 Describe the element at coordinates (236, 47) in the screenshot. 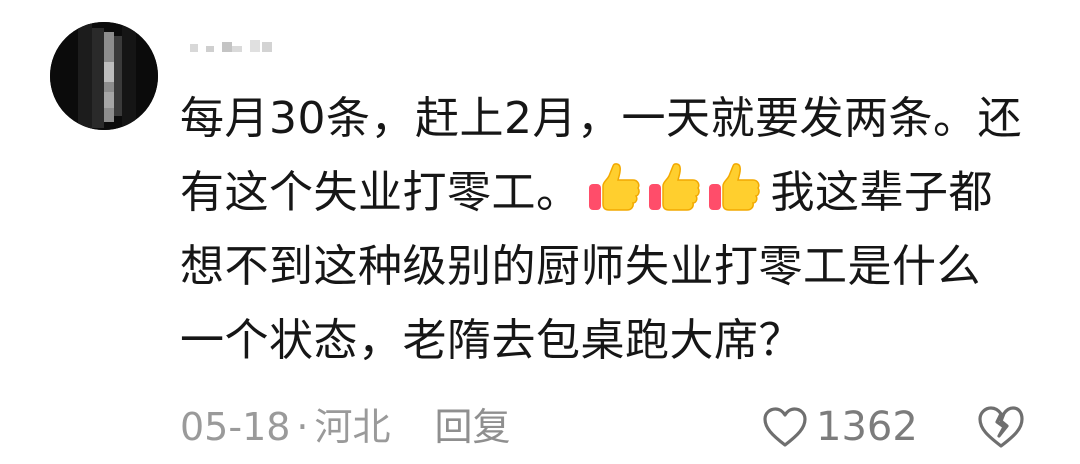

I see `username-blurred` at that location.